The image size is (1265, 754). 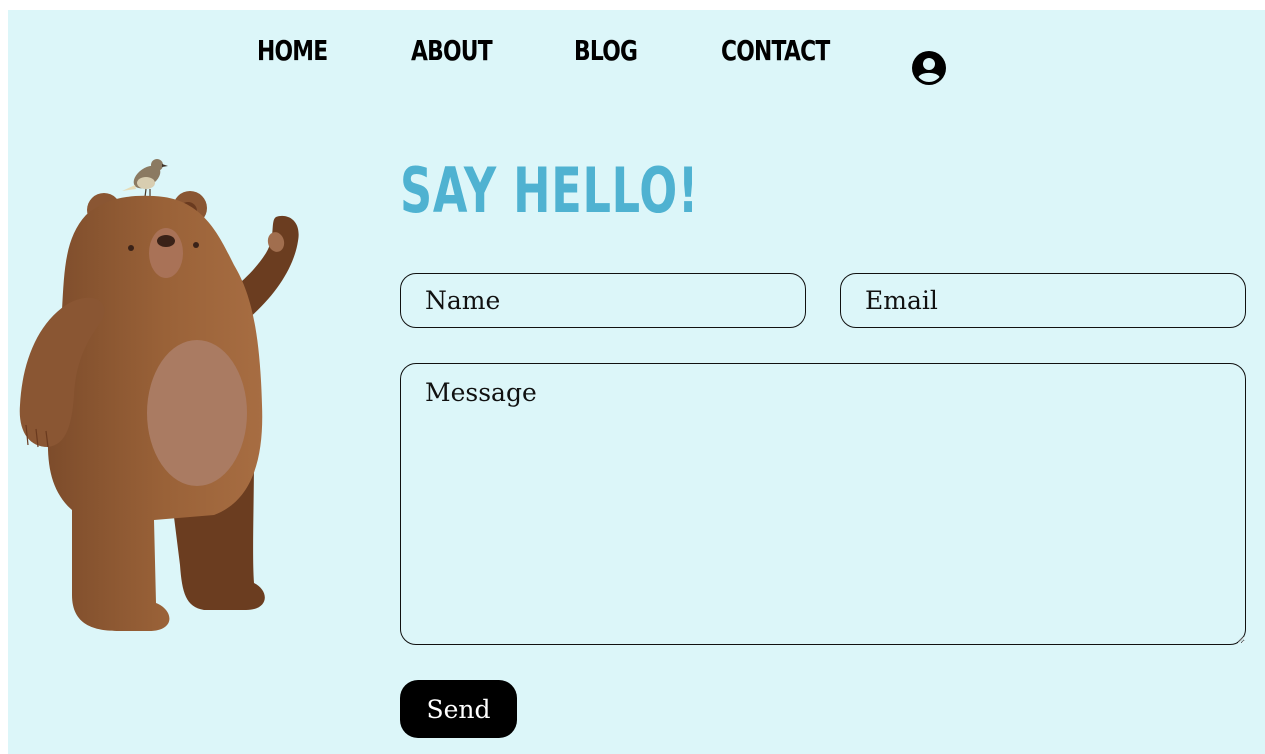 What do you see at coordinates (1043, 300) in the screenshot?
I see `email-field` at bounding box center [1043, 300].